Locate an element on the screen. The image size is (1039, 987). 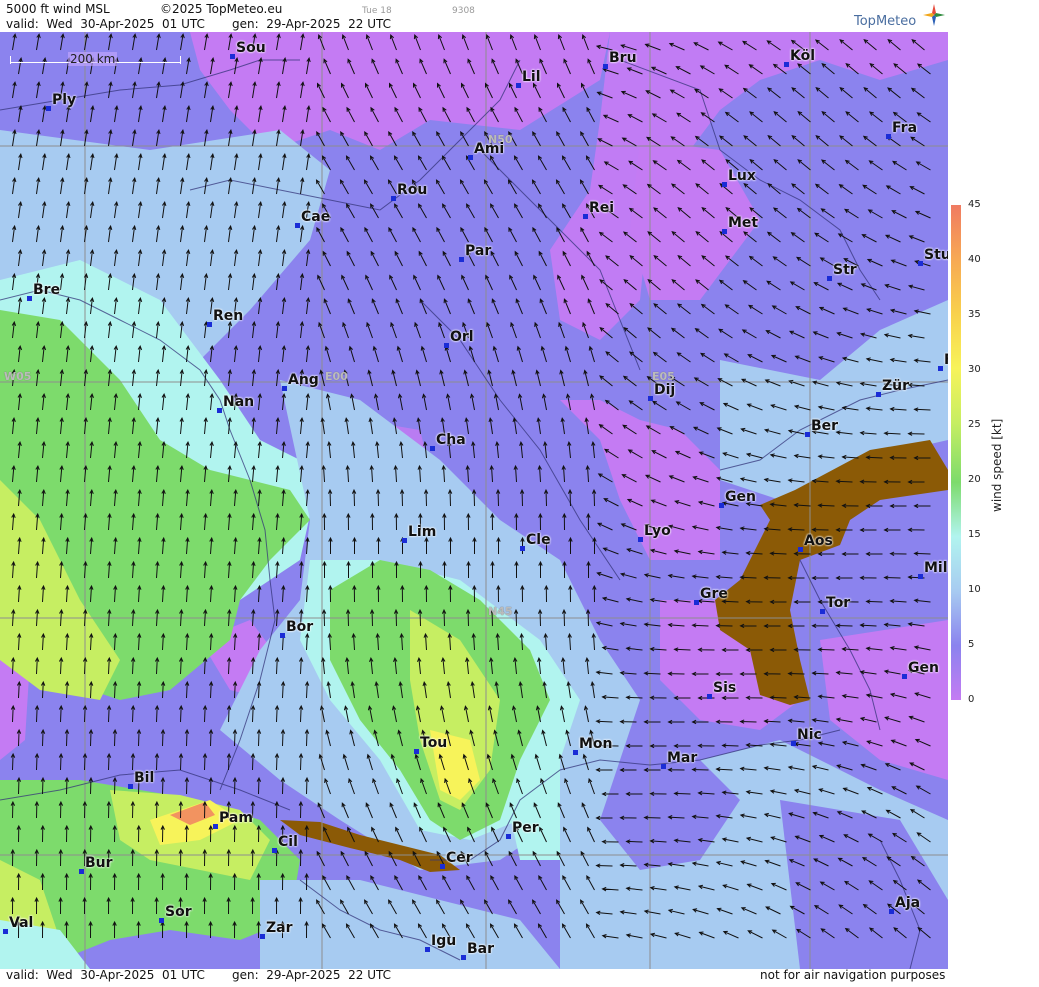
city-label: Met is located at coordinates (743, 223).